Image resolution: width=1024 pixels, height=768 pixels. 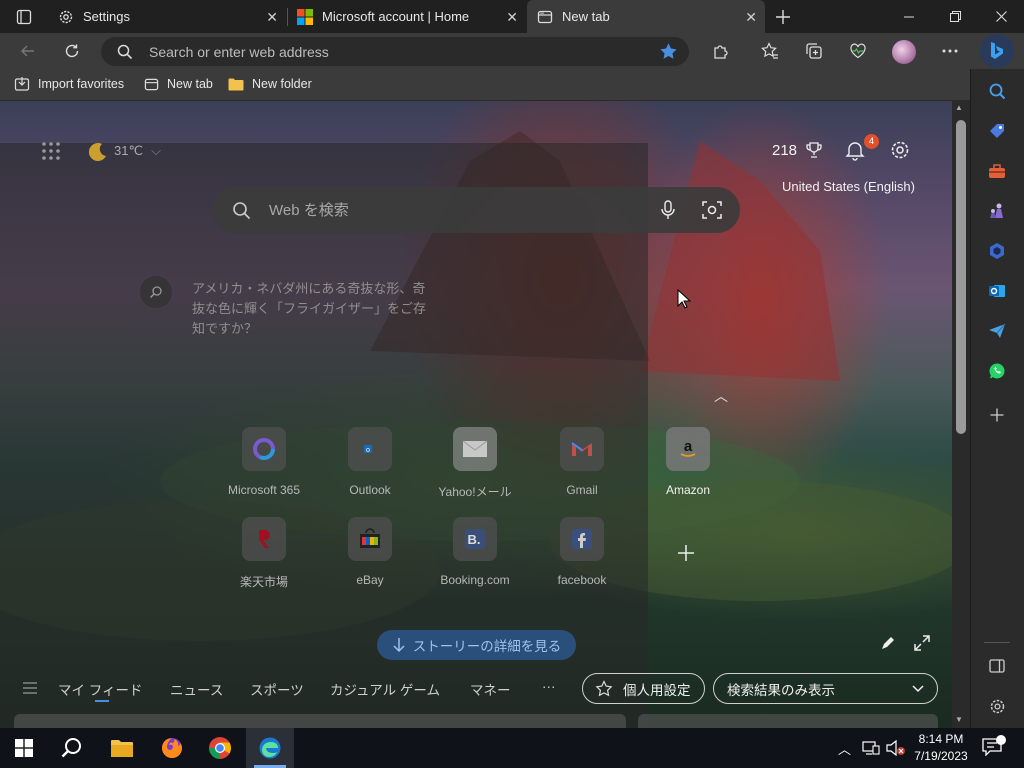 What do you see at coordinates (955, 16) in the screenshot?
I see `restore-button` at bounding box center [955, 16].